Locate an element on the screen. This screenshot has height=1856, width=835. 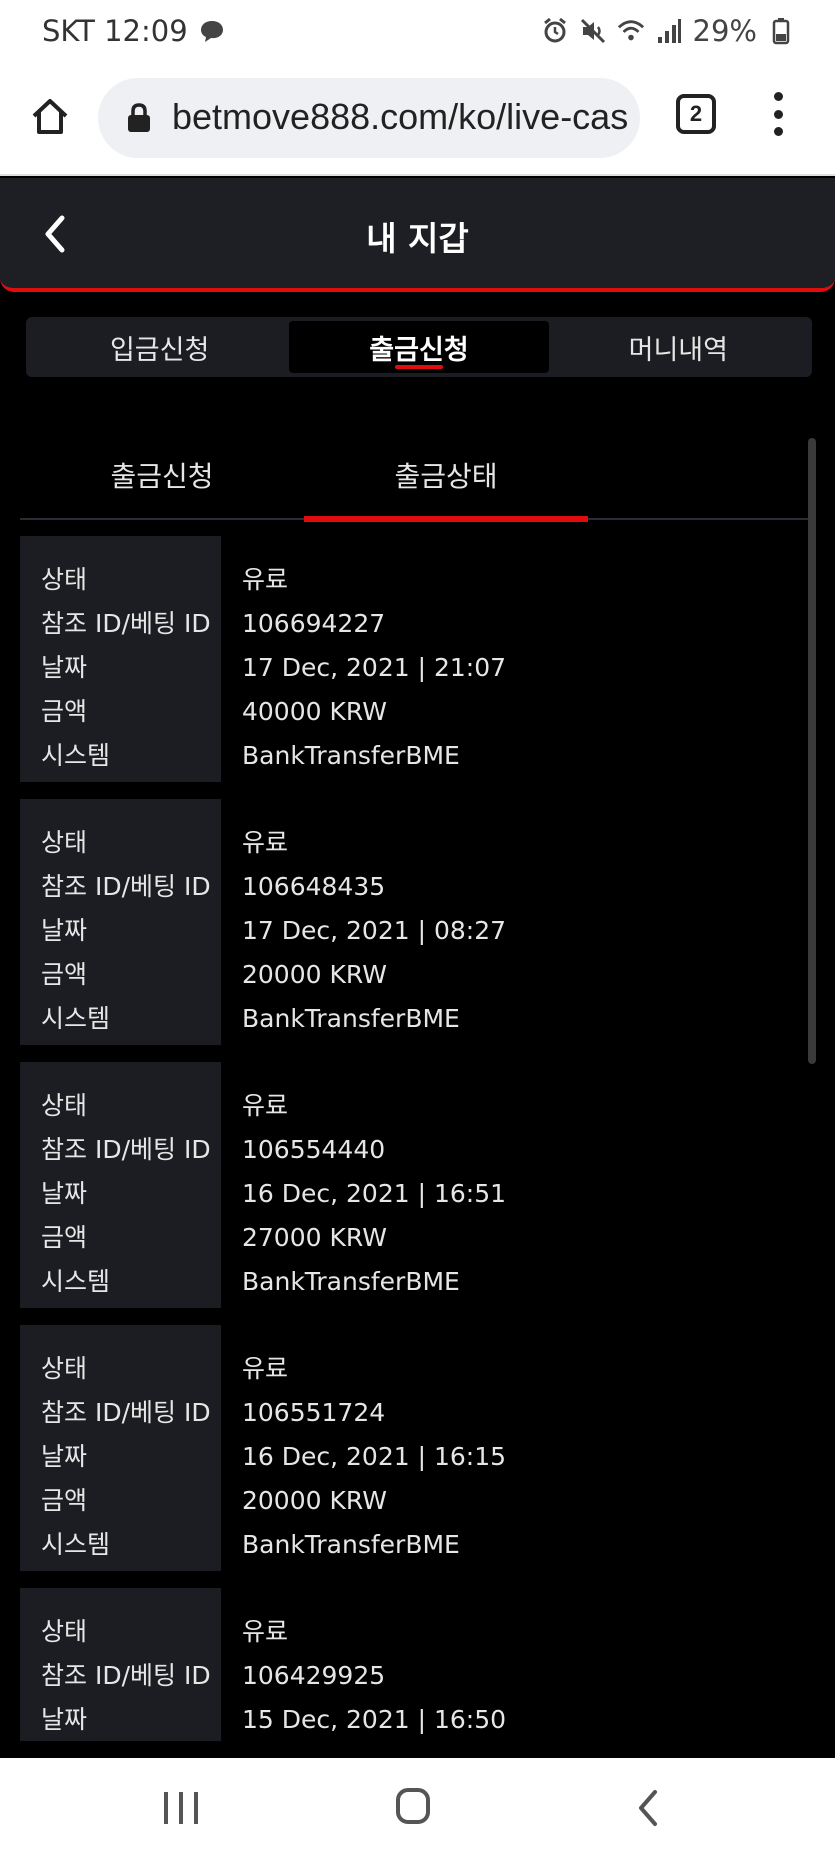
url-text: betmove888.com/ko/live-cas is located at coordinates (400, 116).